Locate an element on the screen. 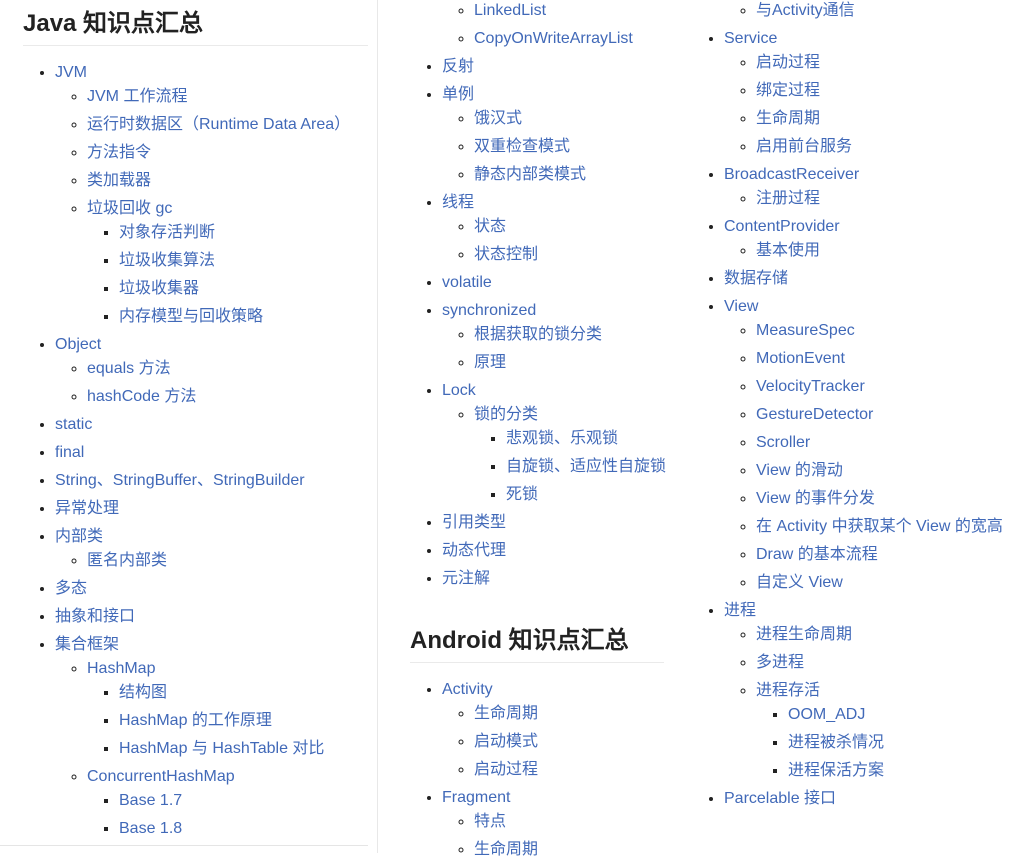 The image size is (1016, 862). toc-link: Scroller is located at coordinates (783, 442).